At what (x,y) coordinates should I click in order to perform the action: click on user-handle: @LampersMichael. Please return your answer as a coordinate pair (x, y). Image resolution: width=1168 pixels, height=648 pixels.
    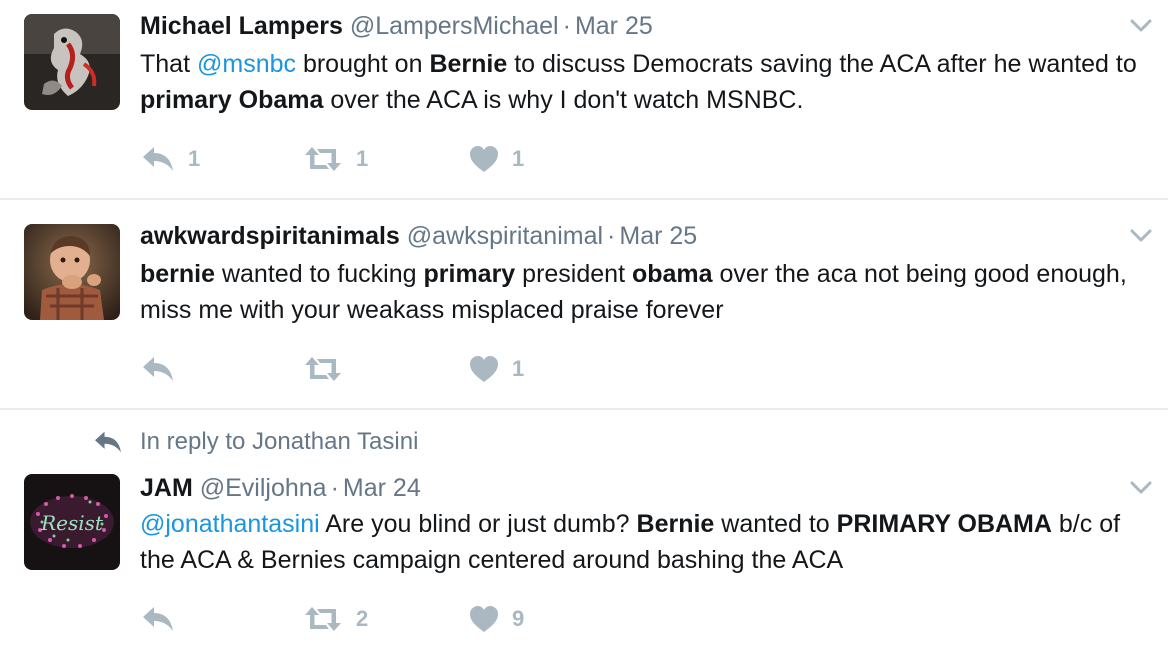
    Looking at the image, I should click on (454, 26).